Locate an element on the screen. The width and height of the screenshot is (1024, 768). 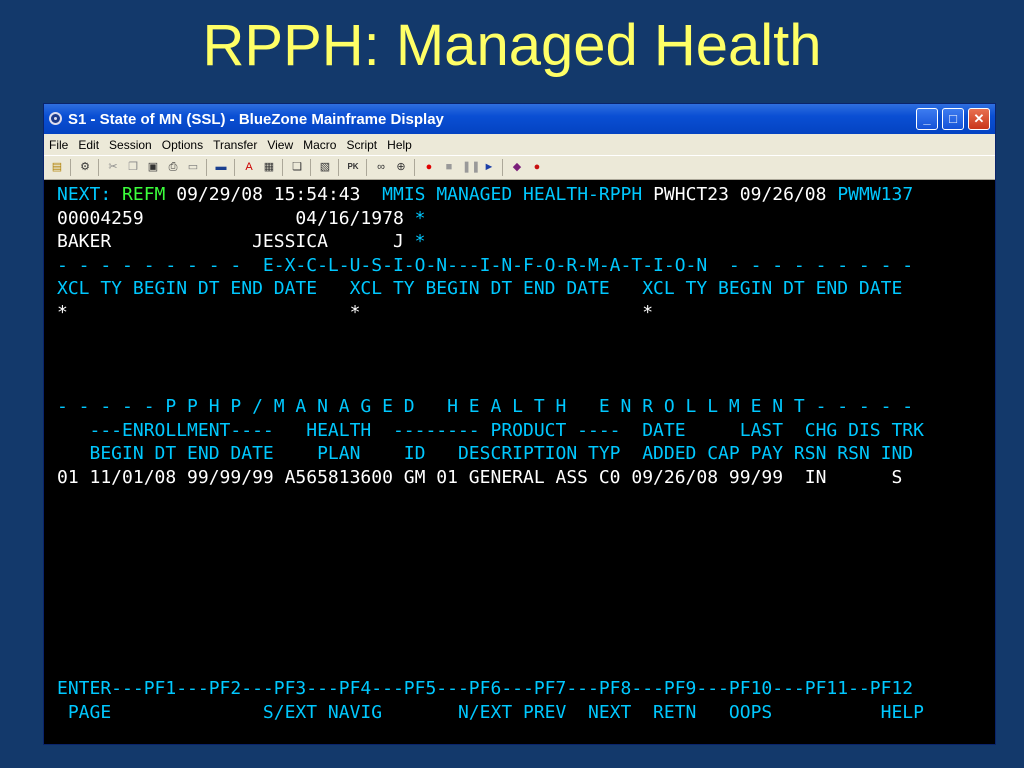
next-command-field: REFM is located at coordinates (143, 194).